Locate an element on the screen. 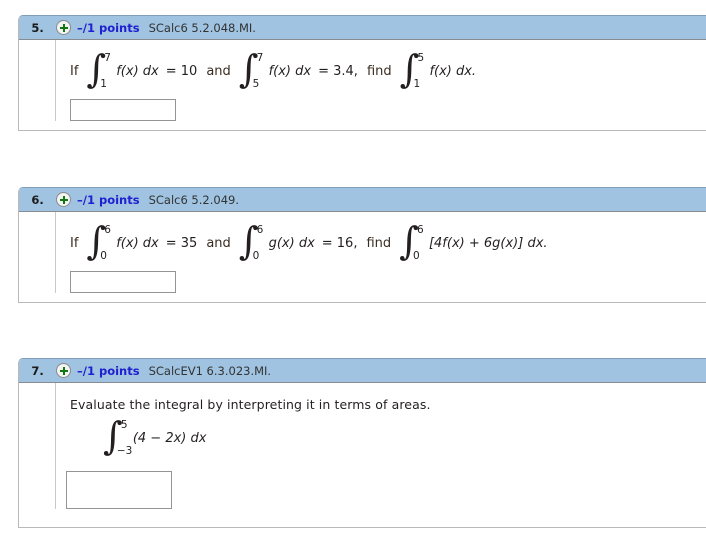 The width and height of the screenshot is (706, 547). integral-body-1-7: (4 − 2x) dx is located at coordinates (169, 438).